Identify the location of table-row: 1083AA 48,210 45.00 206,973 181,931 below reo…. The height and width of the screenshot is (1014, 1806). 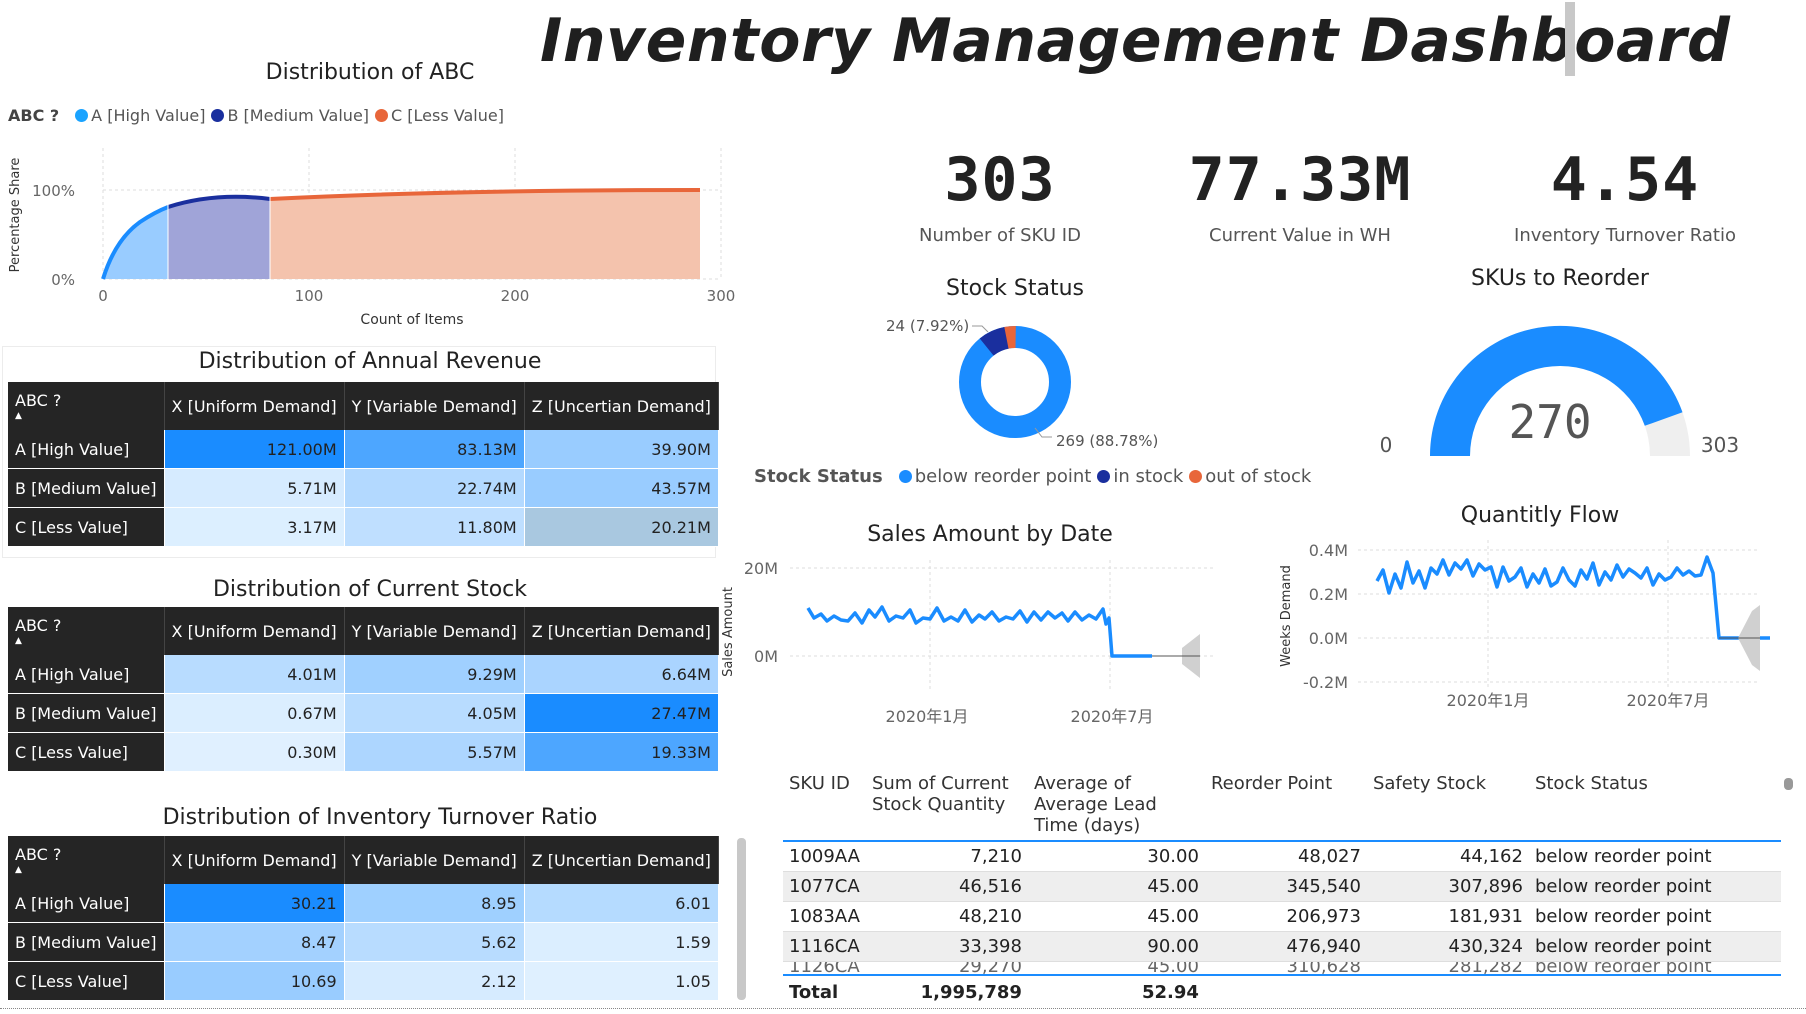
(1282, 916).